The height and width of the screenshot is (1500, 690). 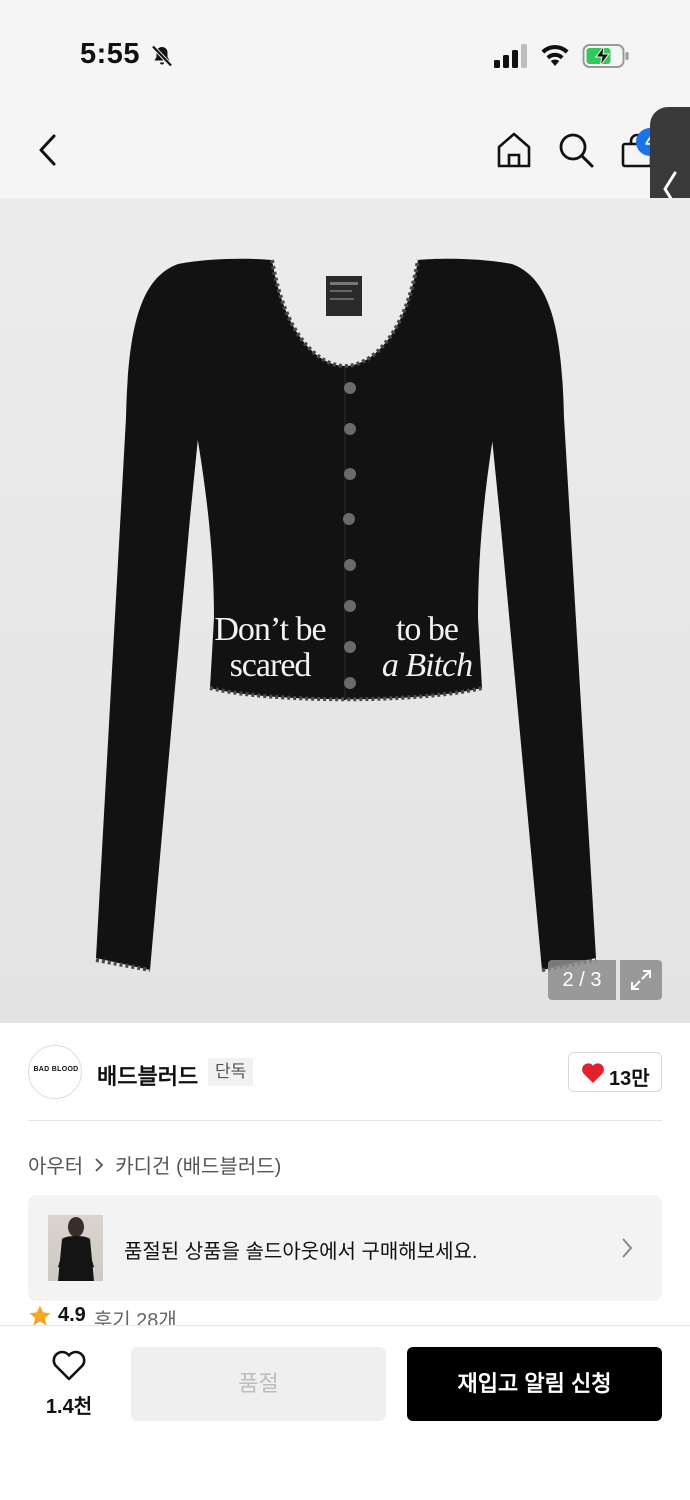 What do you see at coordinates (75, 1248) in the screenshot?
I see `banner-thumbnail` at bounding box center [75, 1248].